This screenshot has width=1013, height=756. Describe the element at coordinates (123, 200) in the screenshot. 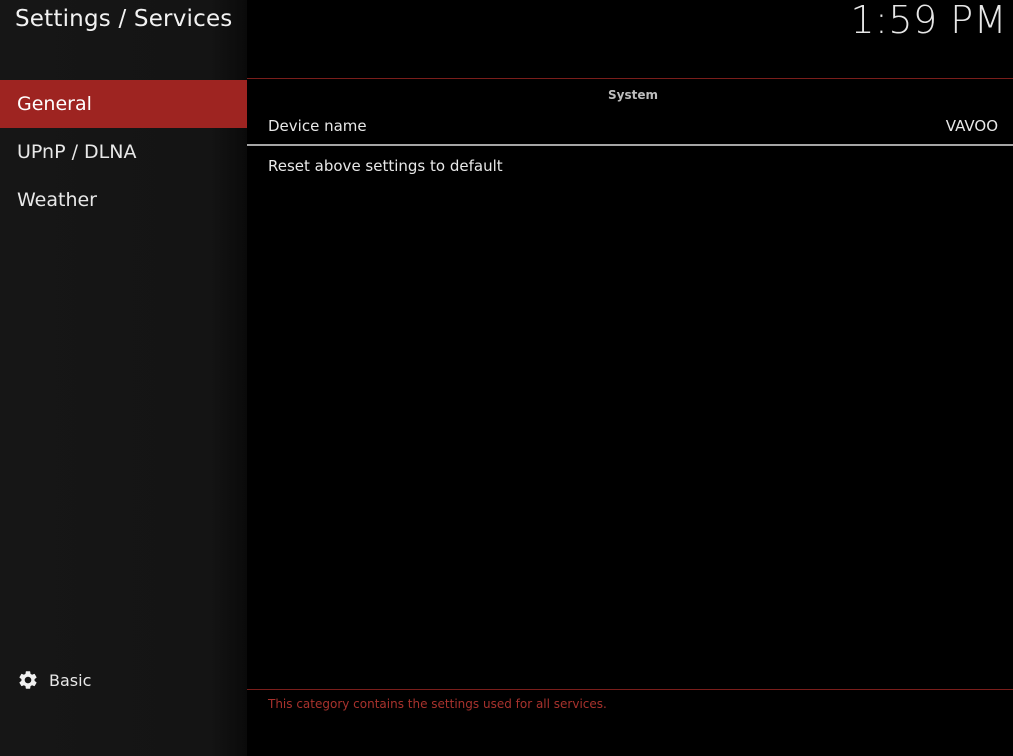

I see `sidebar-item-weather: Weather` at that location.